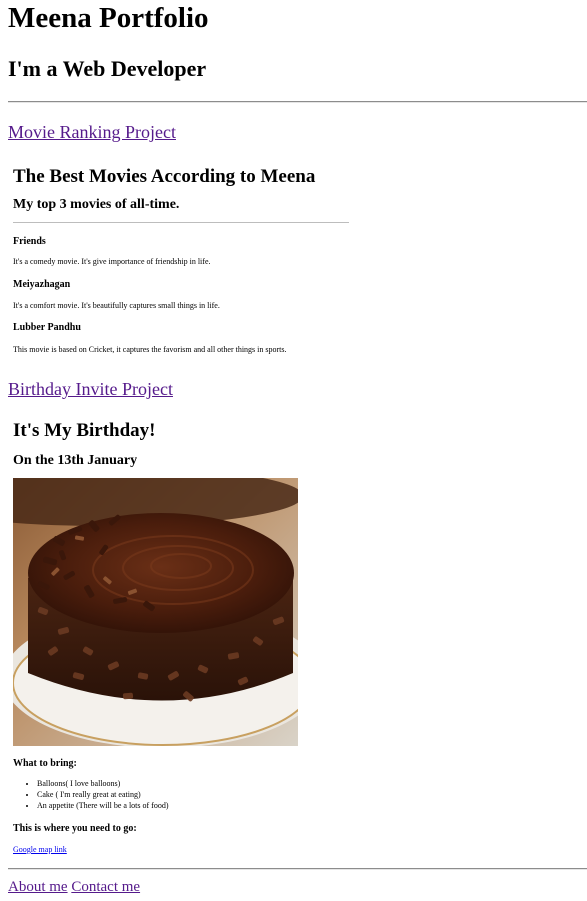 The image size is (587, 901). What do you see at coordinates (92, 132) in the screenshot?
I see `movie-ranking-project-link: Movie Ranking Project` at bounding box center [92, 132].